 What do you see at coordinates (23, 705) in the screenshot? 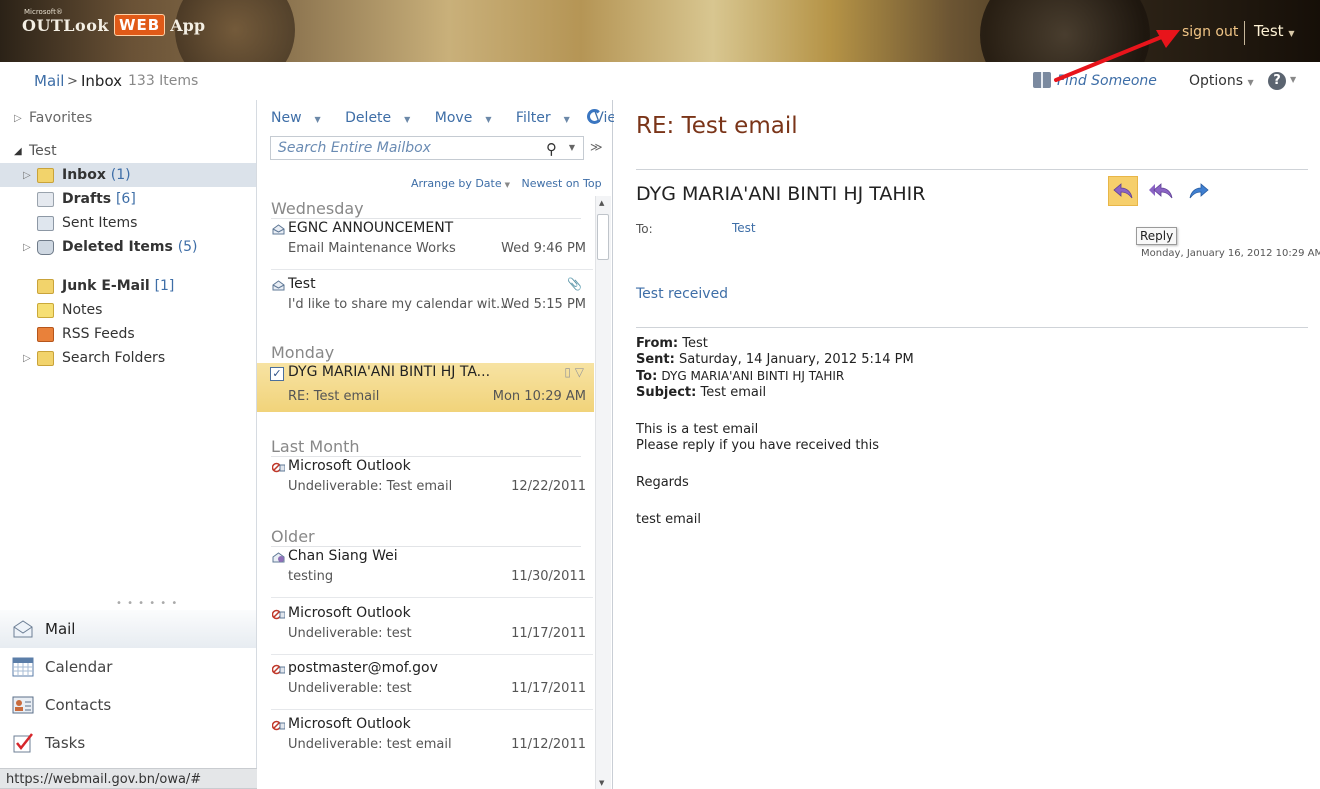
I see `contacts-icon` at bounding box center [23, 705].